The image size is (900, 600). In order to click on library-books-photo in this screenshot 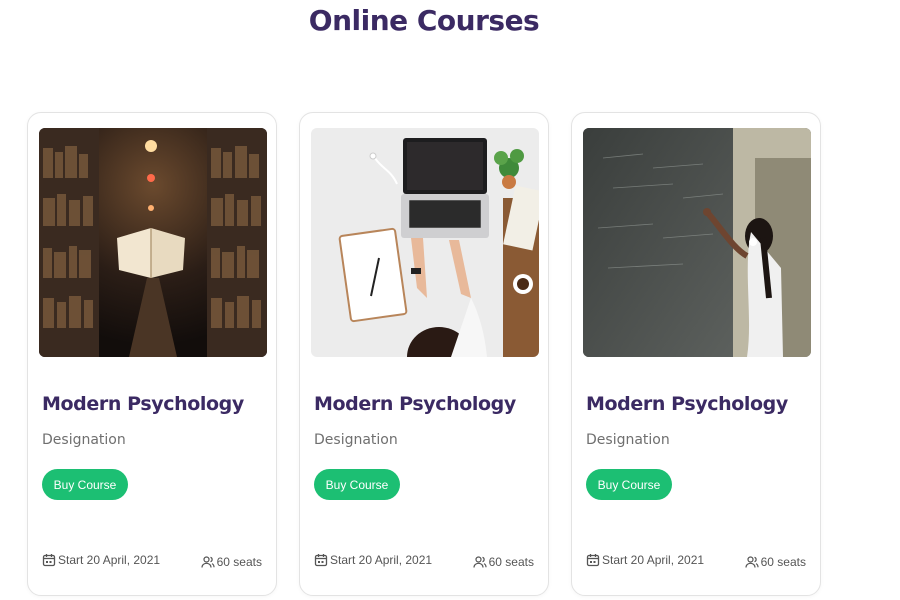, I will do `click(153, 242)`.